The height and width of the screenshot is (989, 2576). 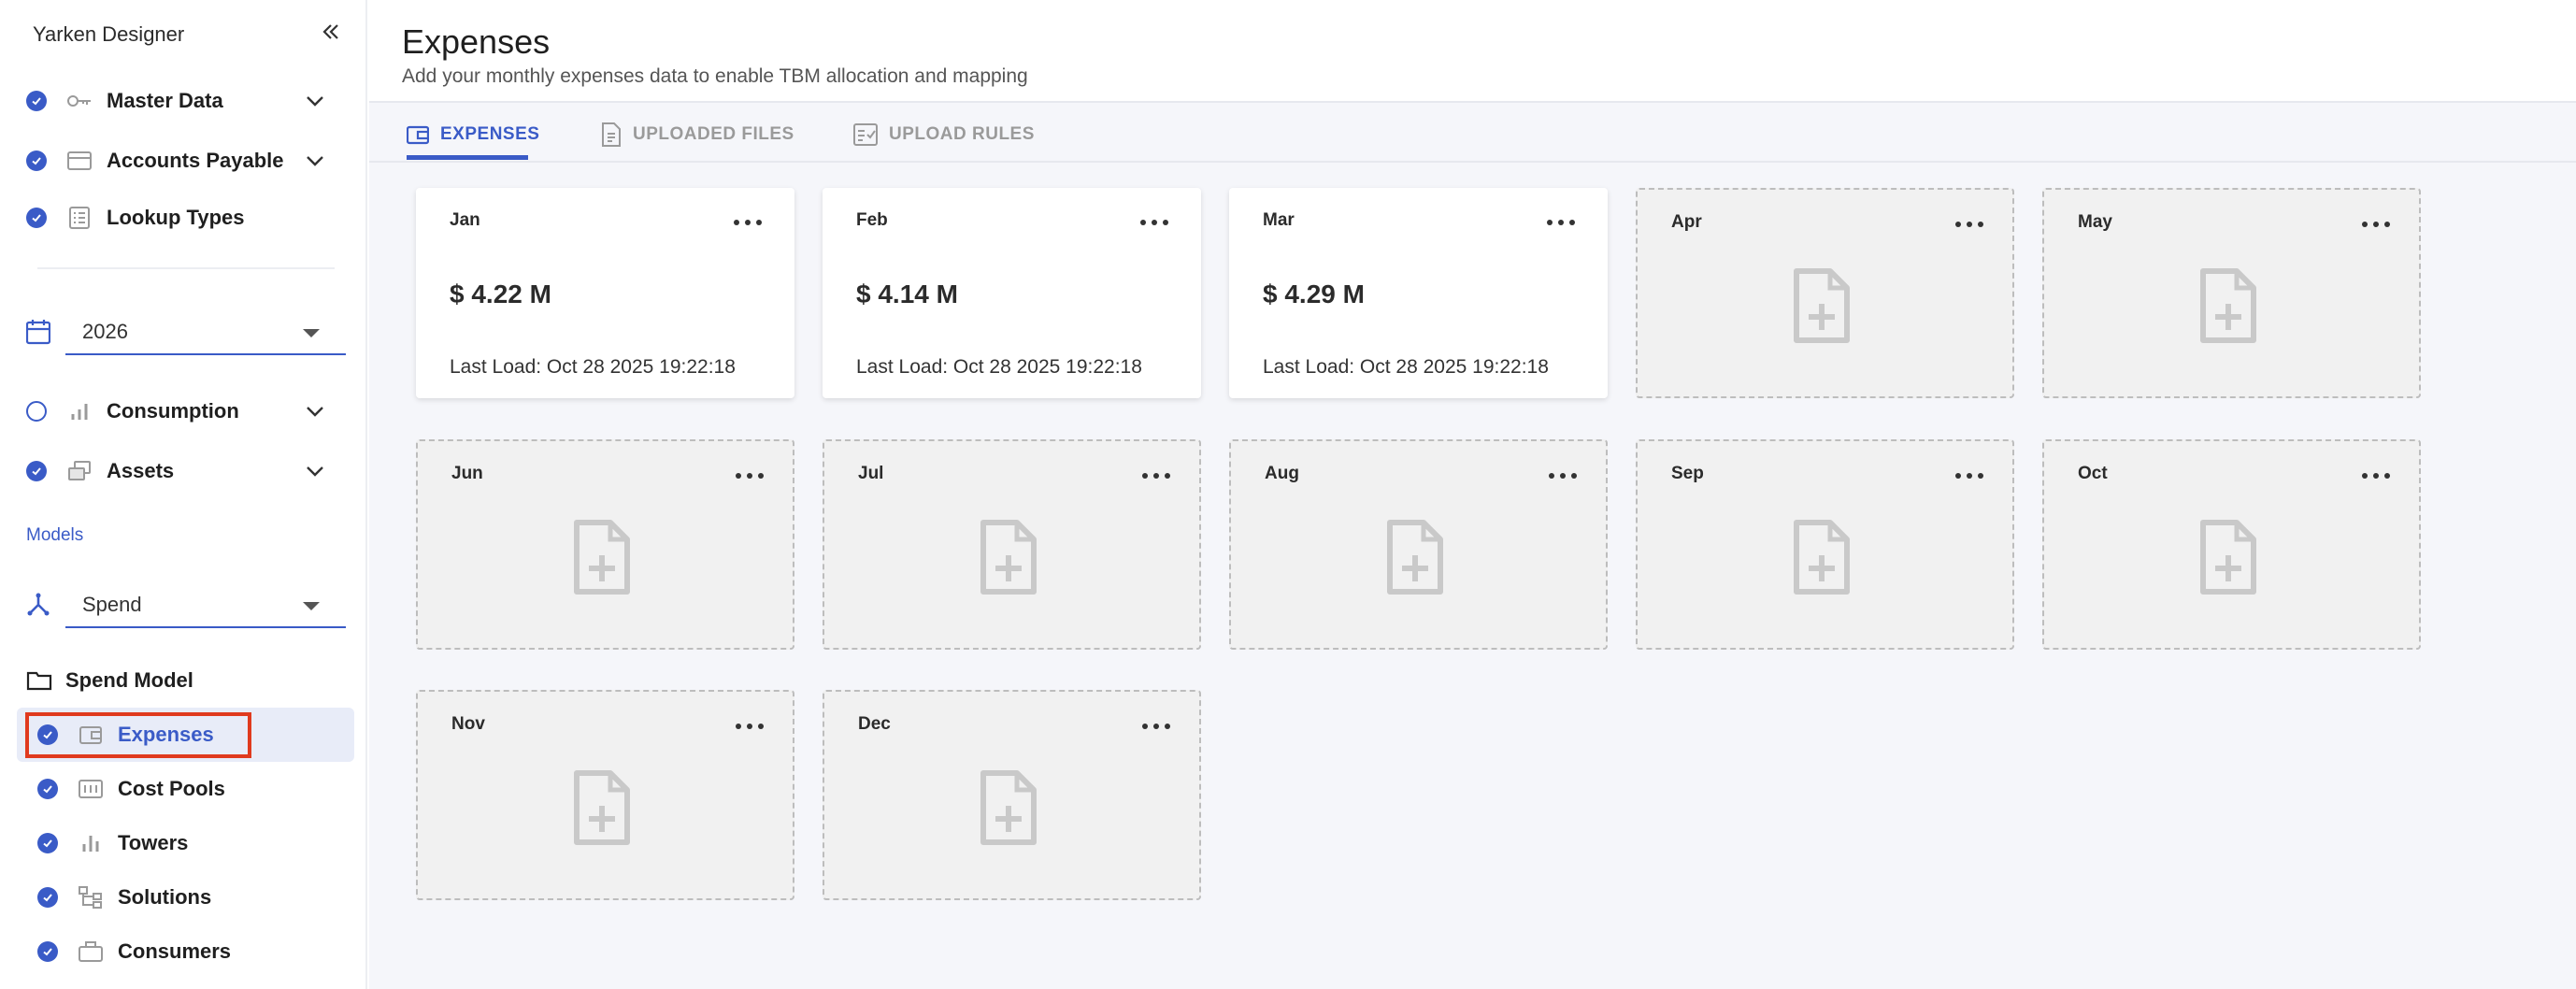 I want to click on sidebar-item-label: Consumers, so click(x=175, y=951).